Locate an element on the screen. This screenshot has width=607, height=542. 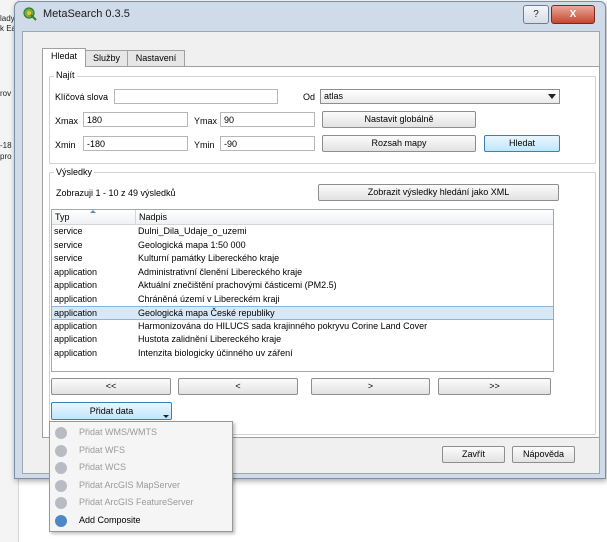
tab-hledat: Hledat is located at coordinates (64, 57).